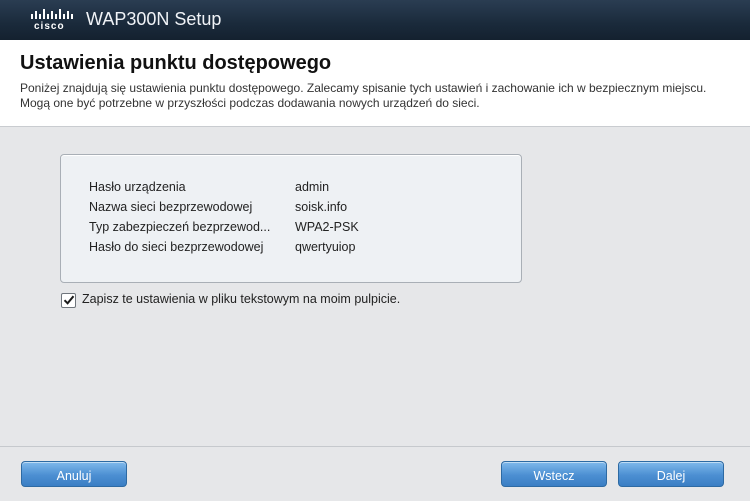  What do you see at coordinates (325, 247) in the screenshot?
I see `setting-value: qwertyuiop` at bounding box center [325, 247].